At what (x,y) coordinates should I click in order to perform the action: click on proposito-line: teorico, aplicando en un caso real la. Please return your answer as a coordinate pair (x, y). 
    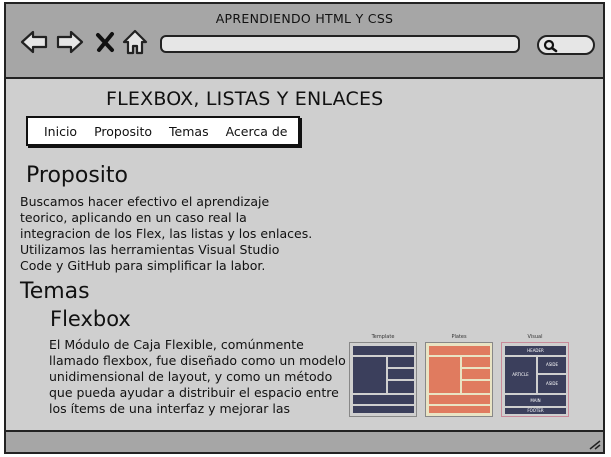
    Looking at the image, I should click on (133, 217).